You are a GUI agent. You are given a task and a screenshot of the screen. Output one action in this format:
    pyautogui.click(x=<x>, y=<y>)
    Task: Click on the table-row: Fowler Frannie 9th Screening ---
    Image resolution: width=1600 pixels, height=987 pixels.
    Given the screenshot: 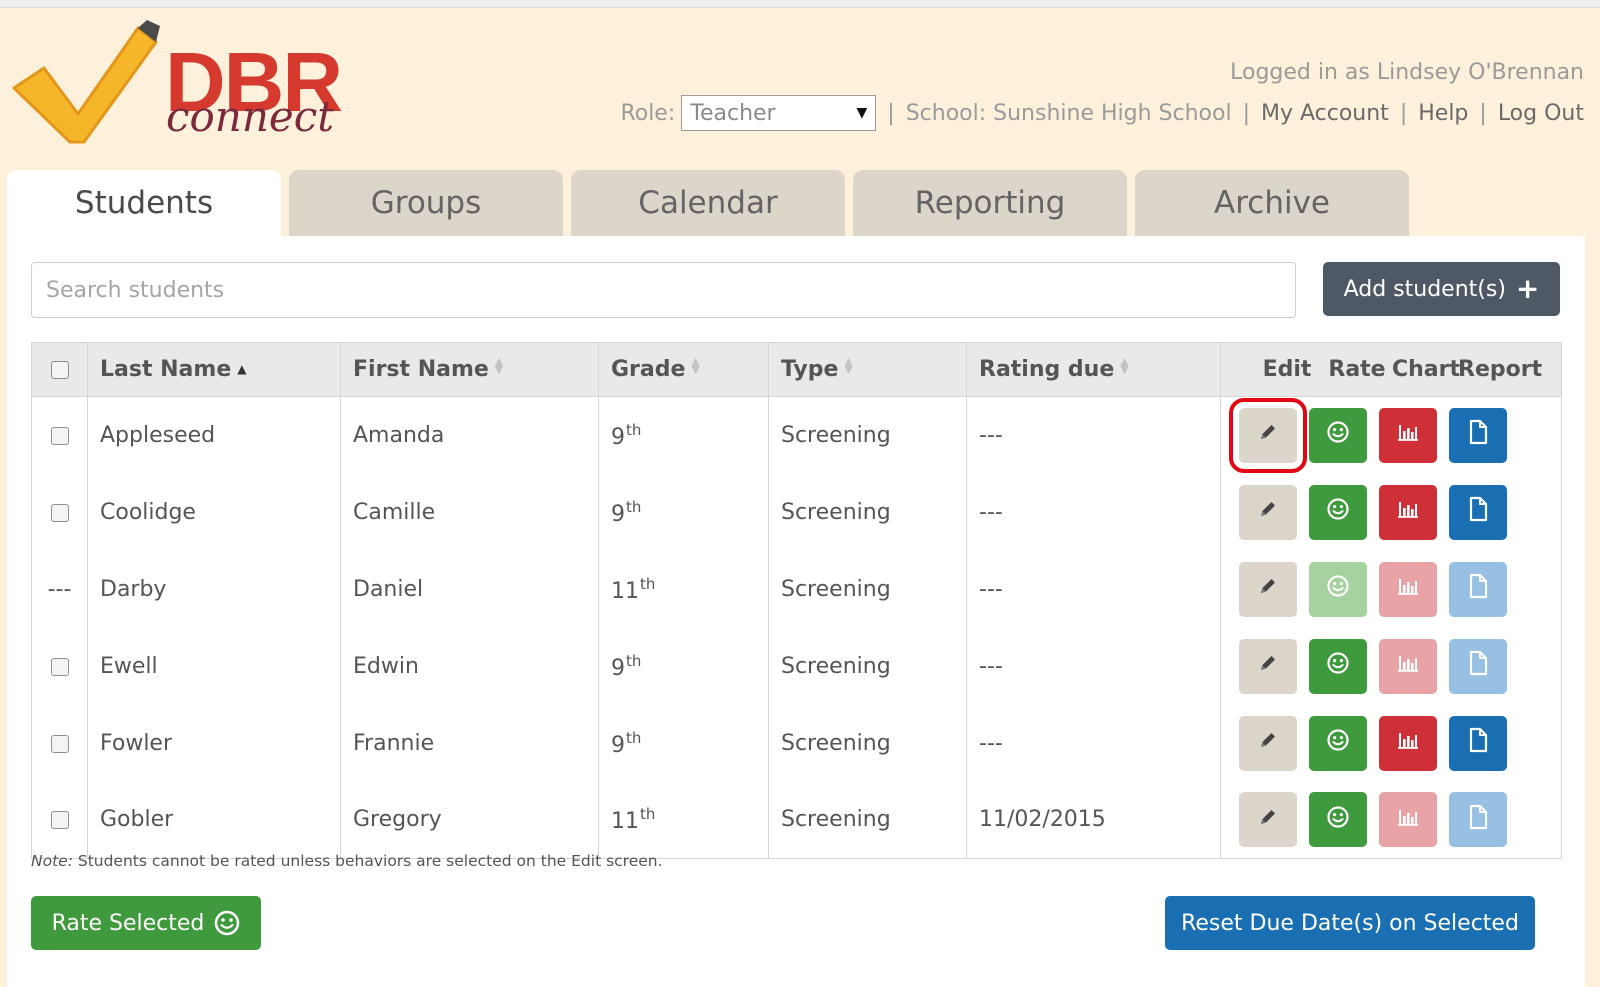 What is the action you would take?
    pyautogui.click(x=796, y=743)
    